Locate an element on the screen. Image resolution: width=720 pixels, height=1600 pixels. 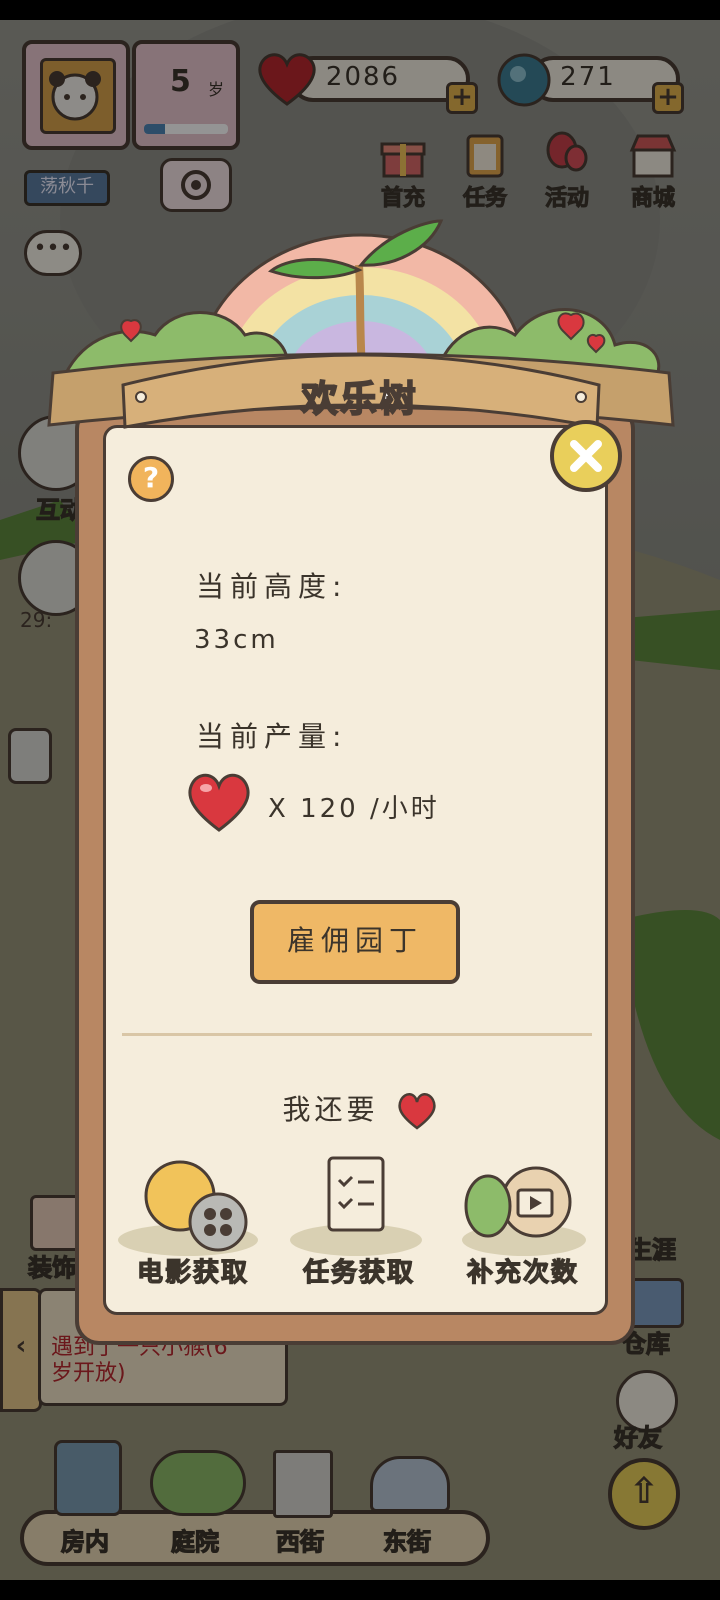
height-label: 当前高度: is located at coordinates (272, 586).